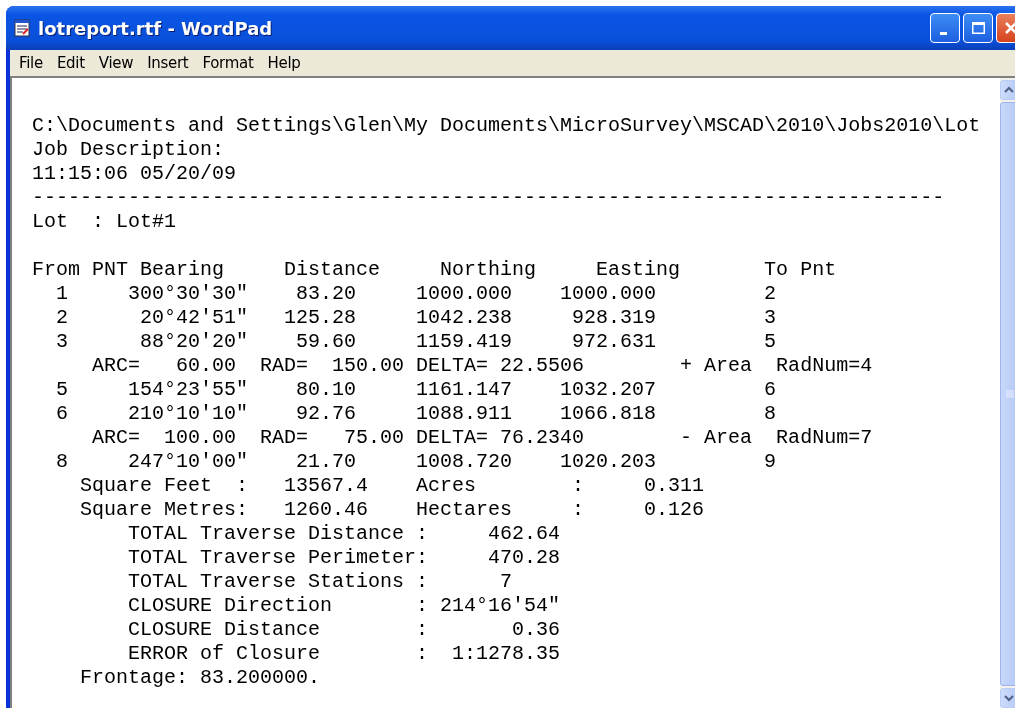  I want to click on caret-down-icon, so click(1009, 698).